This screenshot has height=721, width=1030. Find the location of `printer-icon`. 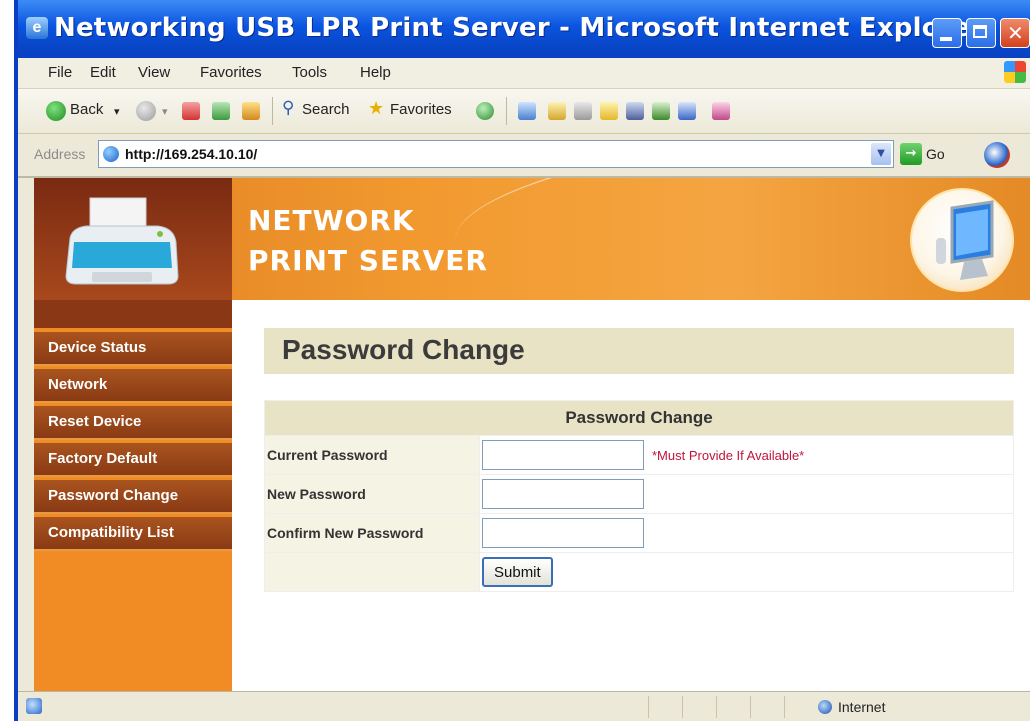

printer-icon is located at coordinates (122, 241).